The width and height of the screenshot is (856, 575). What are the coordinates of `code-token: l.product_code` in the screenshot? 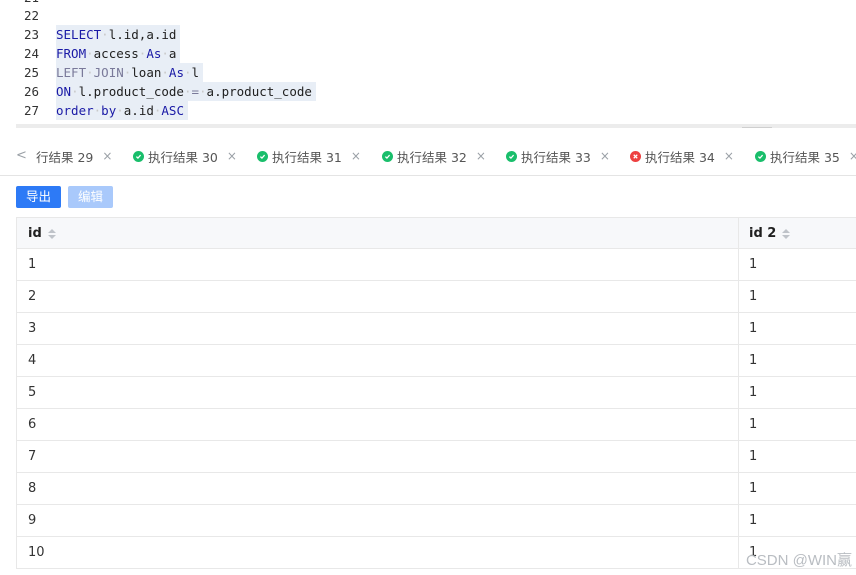 It's located at (131, 91).